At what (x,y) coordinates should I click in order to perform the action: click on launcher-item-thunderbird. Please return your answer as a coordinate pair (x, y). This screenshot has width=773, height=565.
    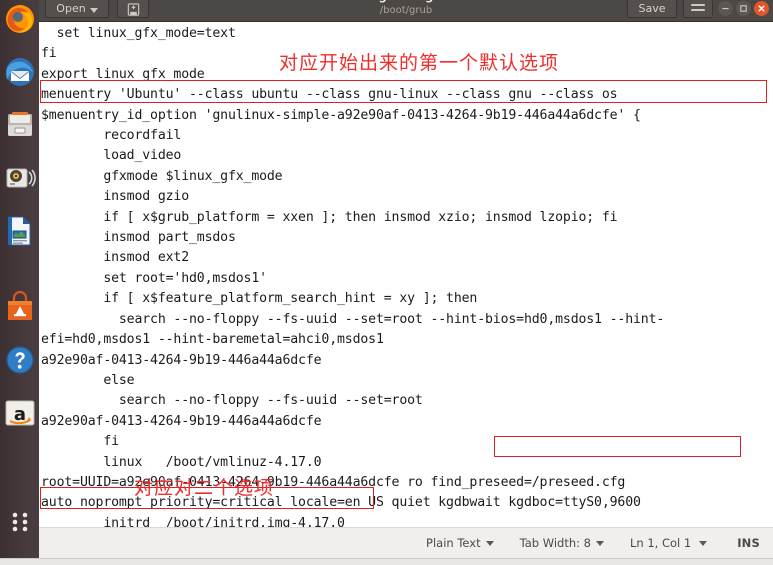
    Looking at the image, I should click on (19, 71).